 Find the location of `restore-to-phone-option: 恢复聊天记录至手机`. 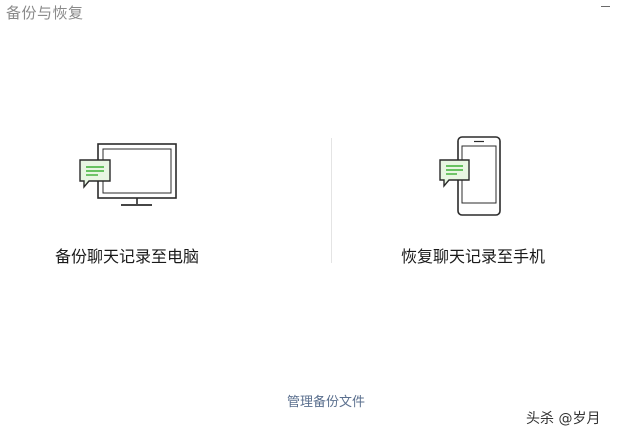

restore-to-phone-option: 恢复聊天记录至手机 is located at coordinates (482, 200).